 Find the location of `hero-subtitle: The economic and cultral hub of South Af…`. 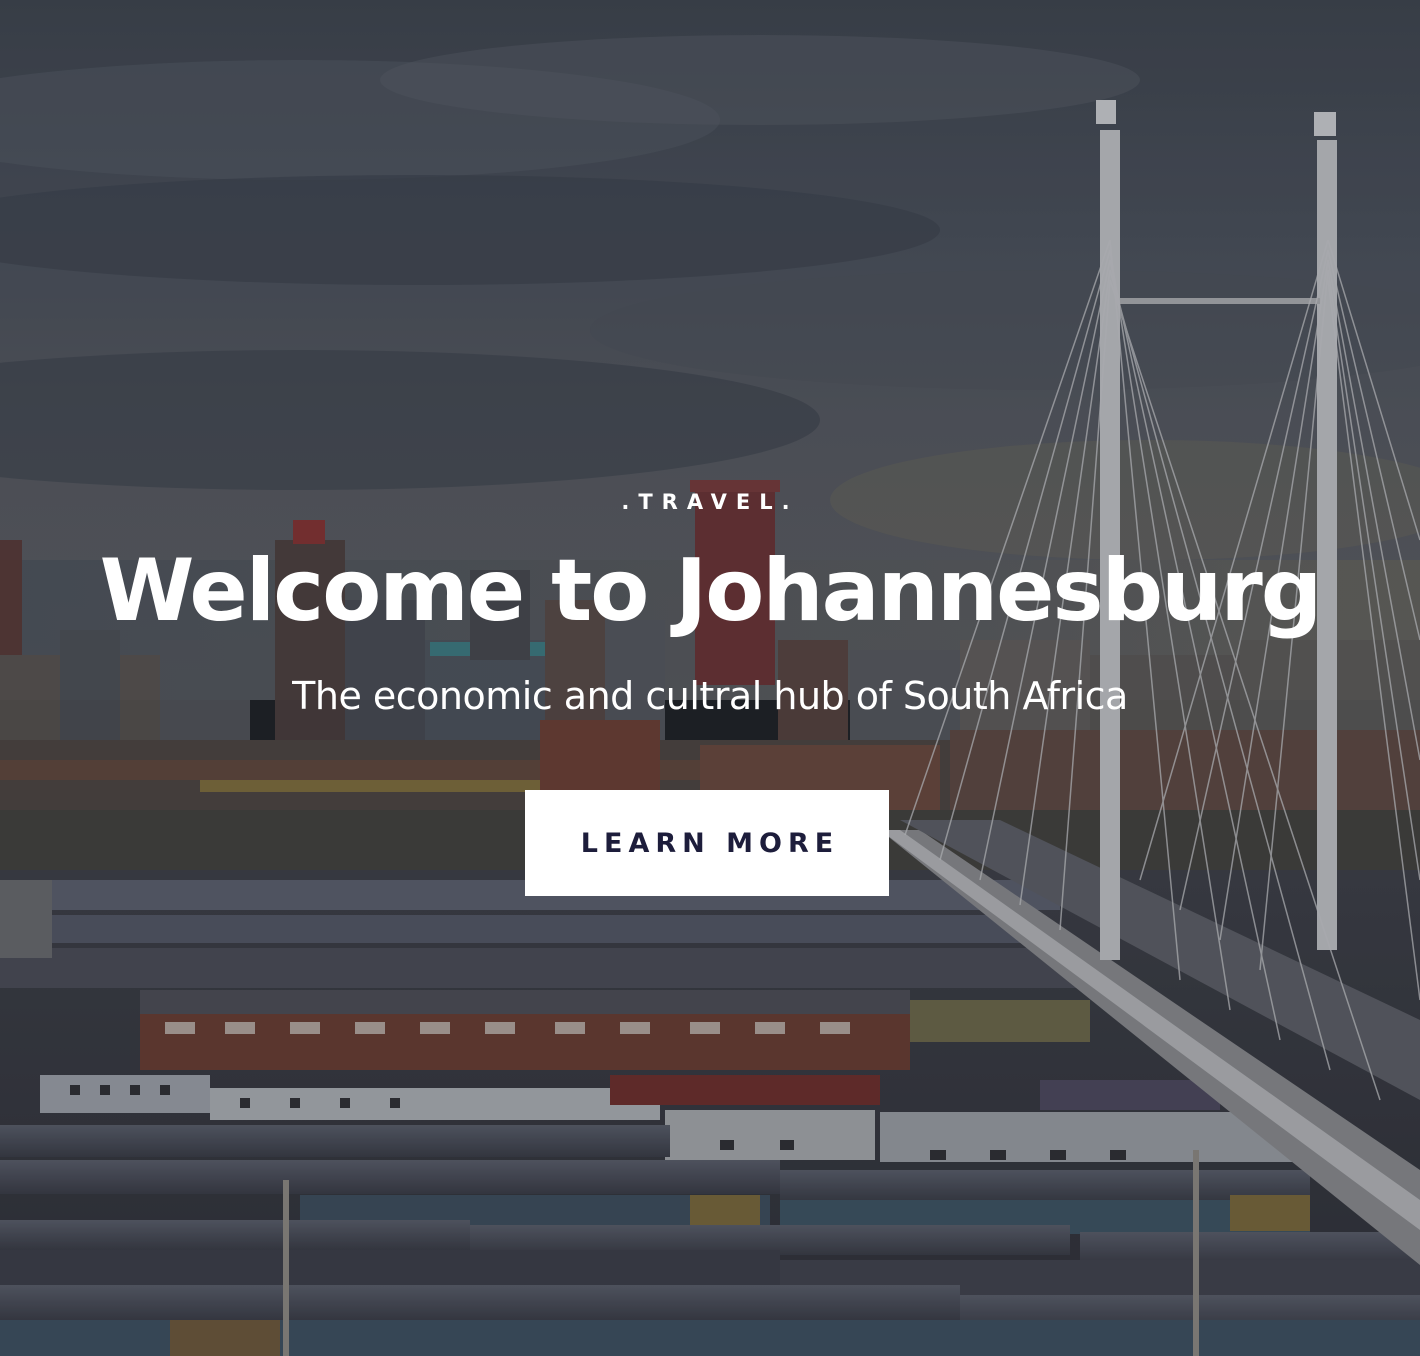

hero-subtitle: The economic and cultral hub of South Af… is located at coordinates (710, 696).